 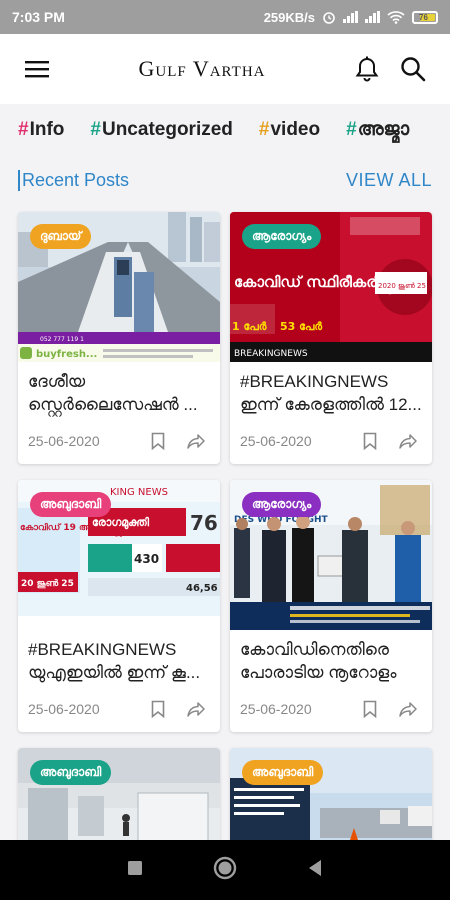 I want to click on wifi-icon, so click(x=396, y=17).